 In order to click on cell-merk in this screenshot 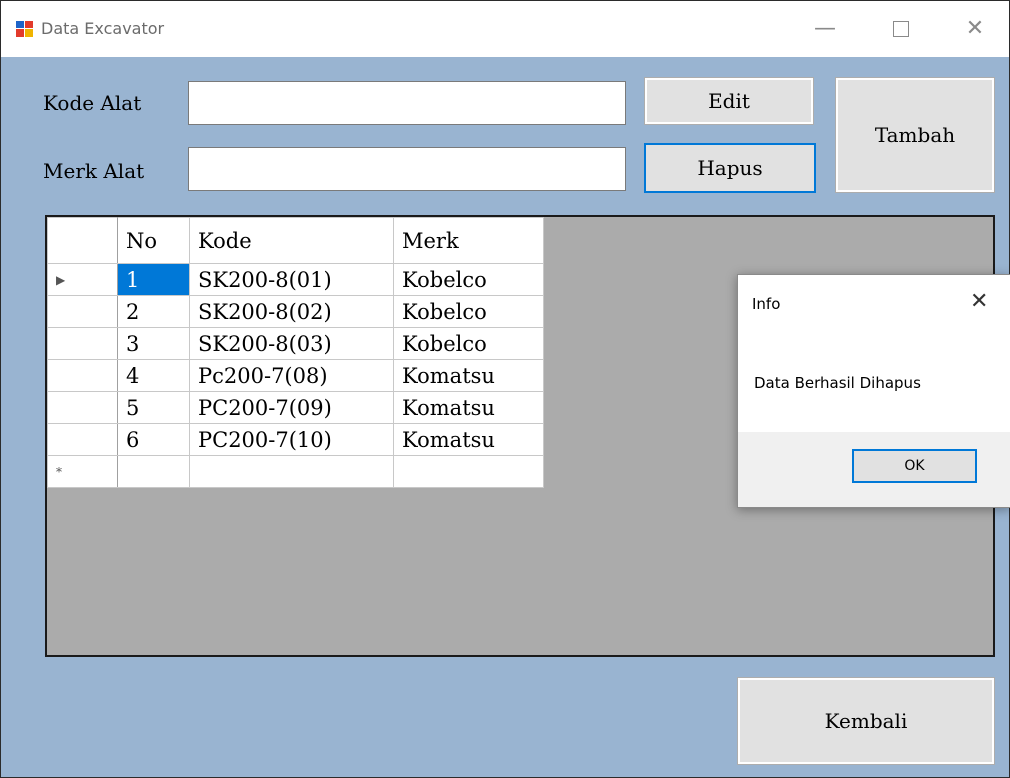, I will do `click(468, 471)`.